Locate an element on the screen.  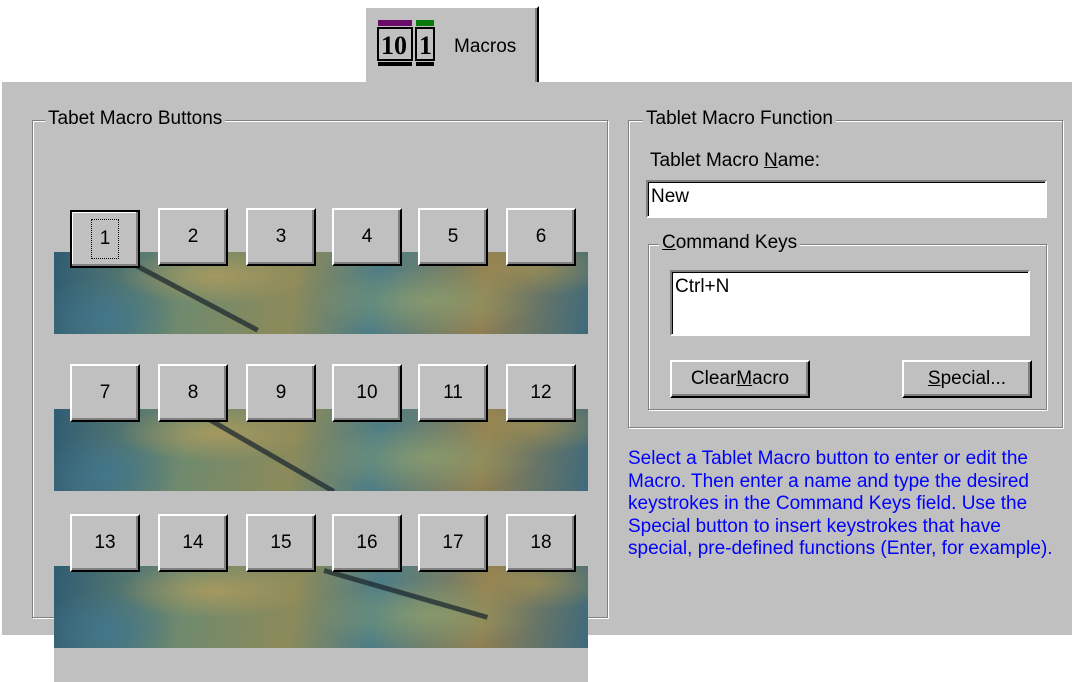
macro-button-3: 3 is located at coordinates (281, 237).